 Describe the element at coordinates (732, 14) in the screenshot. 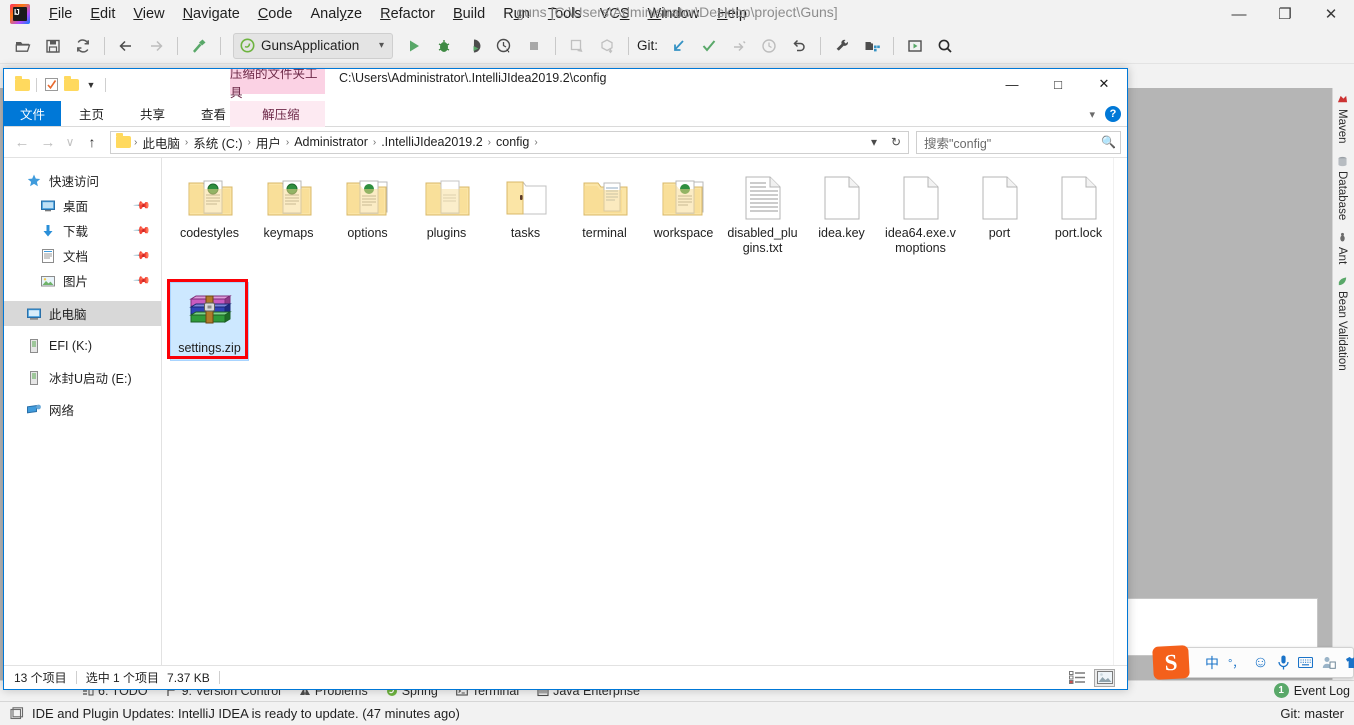

I see `menu-help: Help` at that location.